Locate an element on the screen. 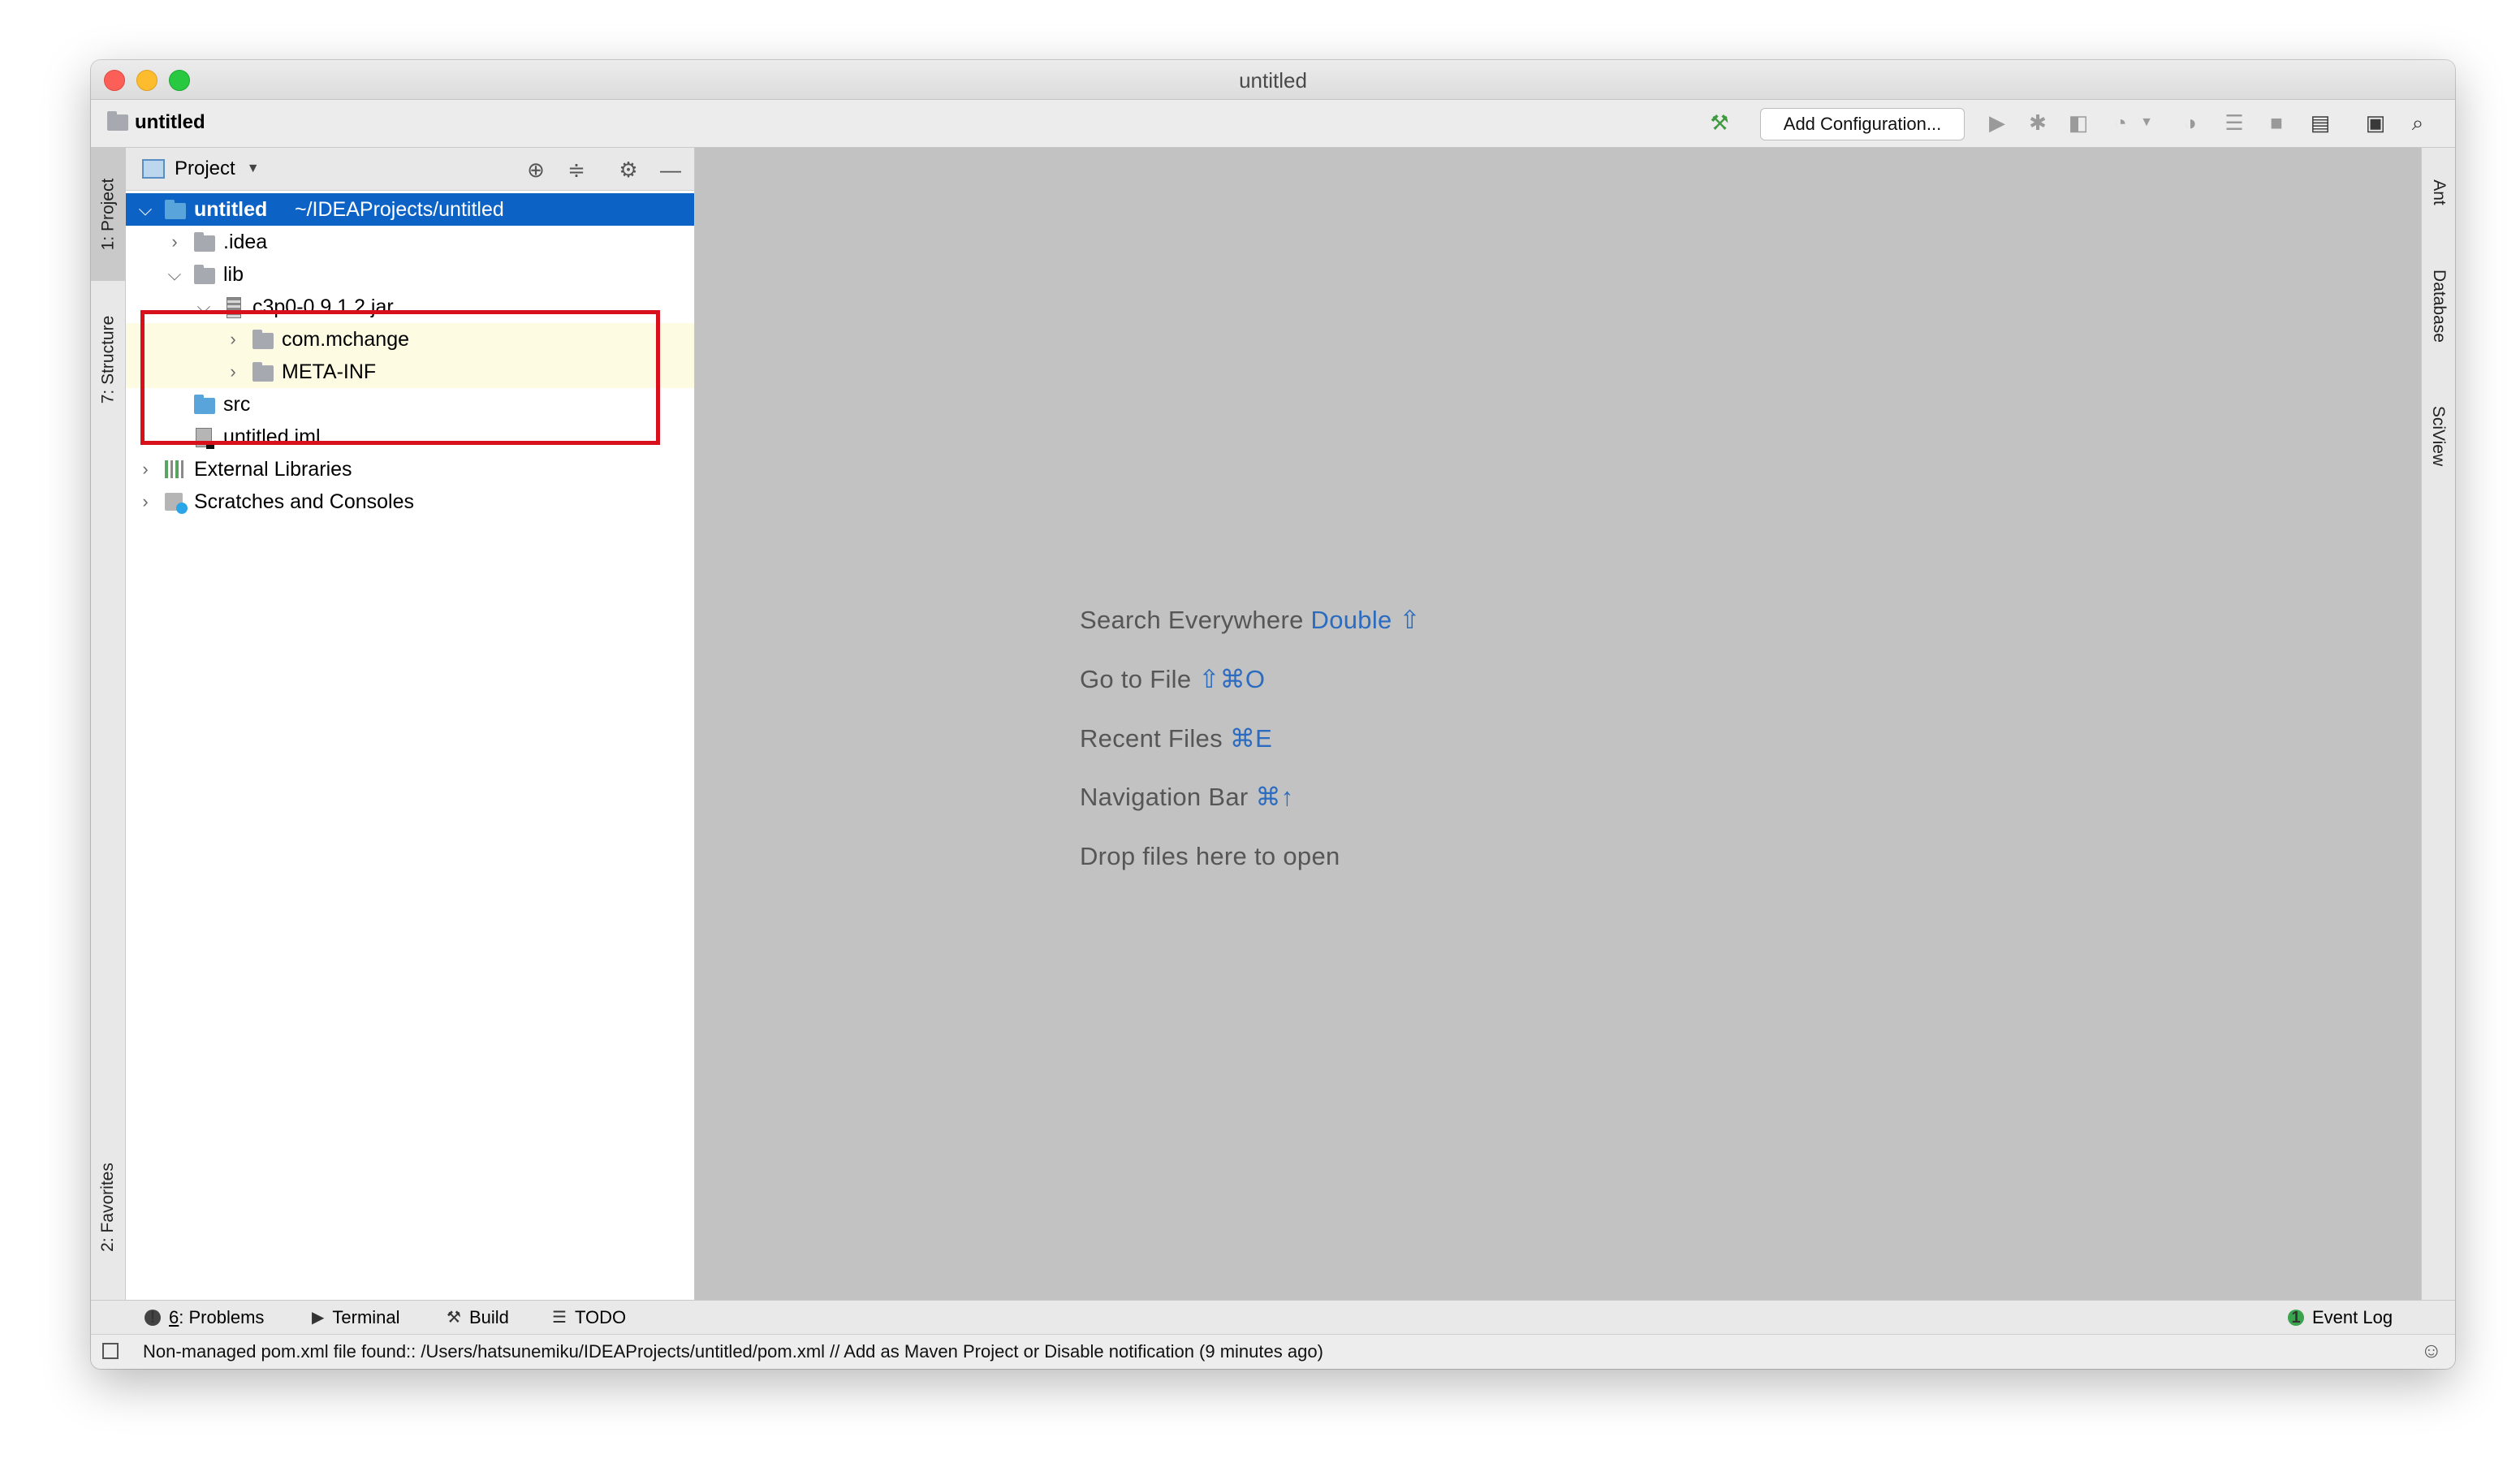  libraries-icon is located at coordinates (175, 469).